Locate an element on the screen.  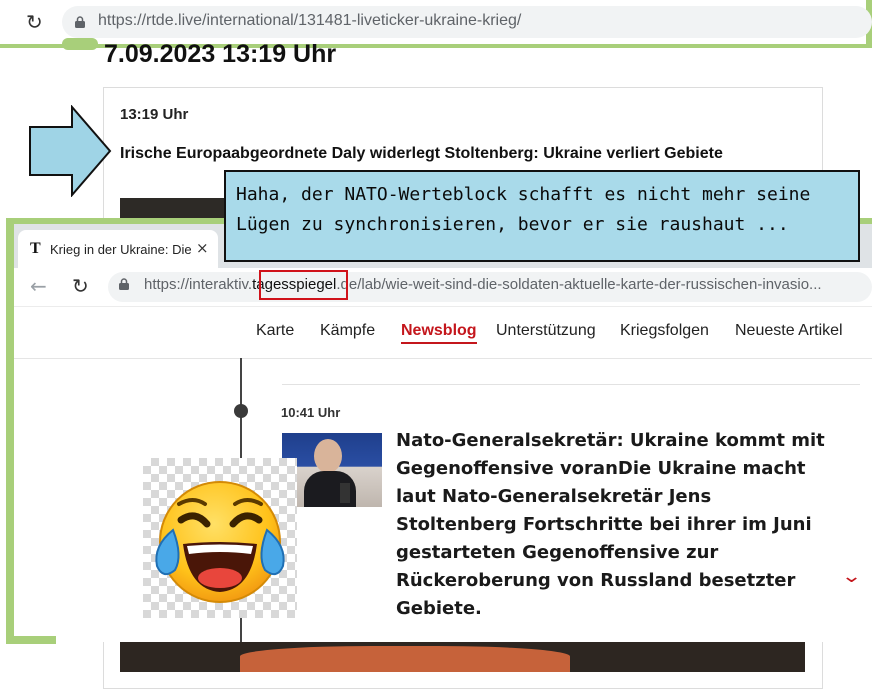
window-frame-corner is located at coordinates (31, 640).